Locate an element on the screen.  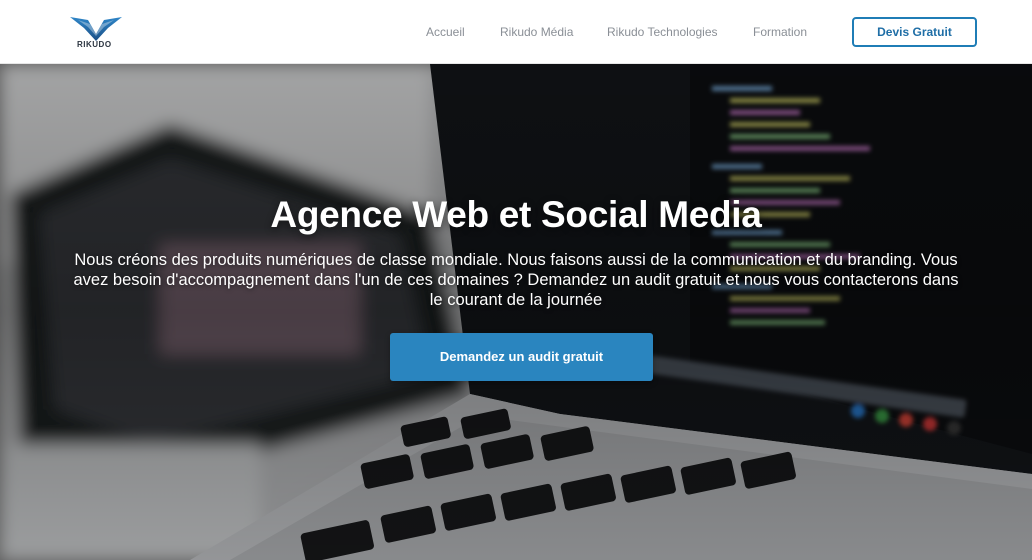
nav-item-rikudo-technologies: Rikudo Technologies is located at coordinates (662, 32).